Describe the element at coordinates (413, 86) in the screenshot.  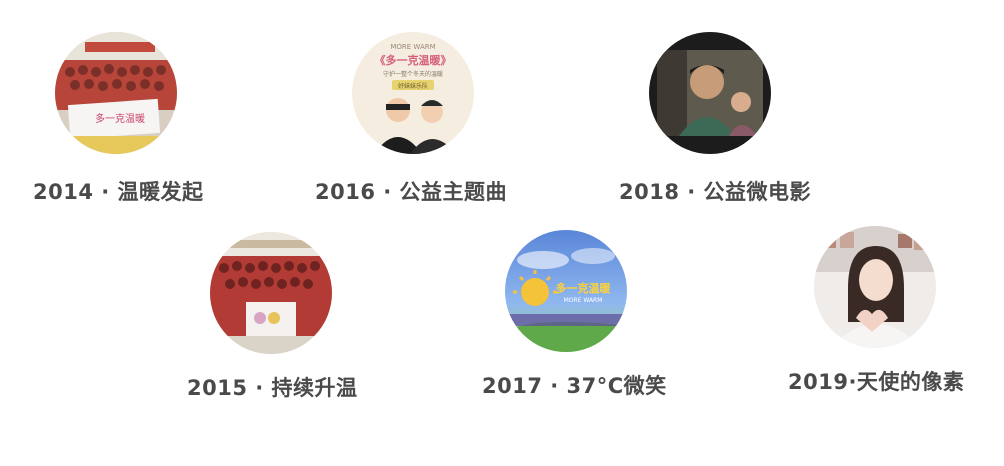
I see `svg-text: 好妹妹乐队` at that location.